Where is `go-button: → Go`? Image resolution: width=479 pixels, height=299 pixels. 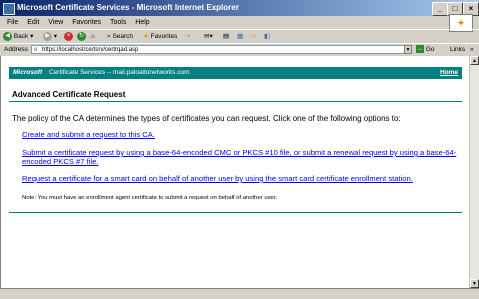 go-button: → Go is located at coordinates (425, 50).